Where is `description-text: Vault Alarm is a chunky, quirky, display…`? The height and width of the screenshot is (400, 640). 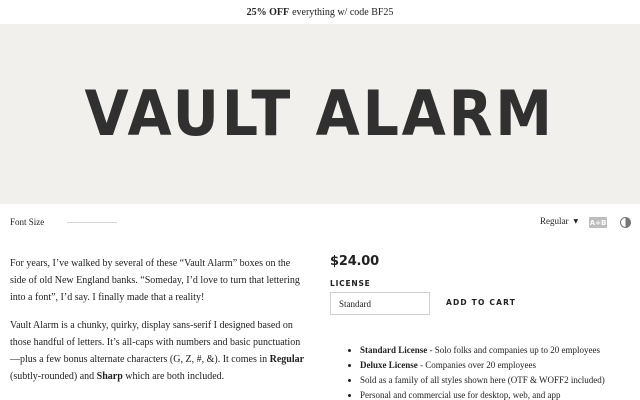 description-text: Vault Alarm is a chunky, quirky, display… is located at coordinates (155, 342).